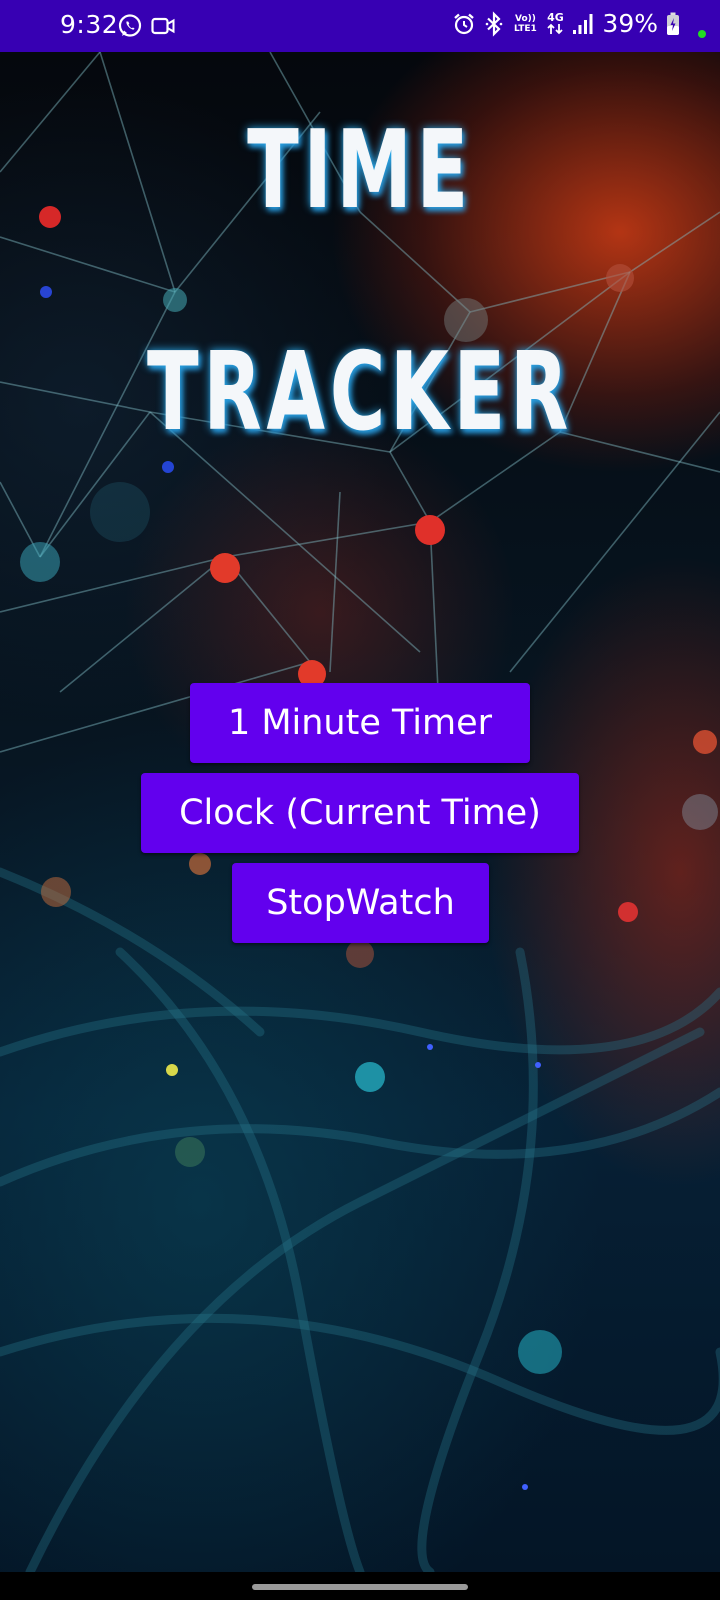  Describe the element at coordinates (494, 23) in the screenshot. I see `bluetooth-icon` at that location.